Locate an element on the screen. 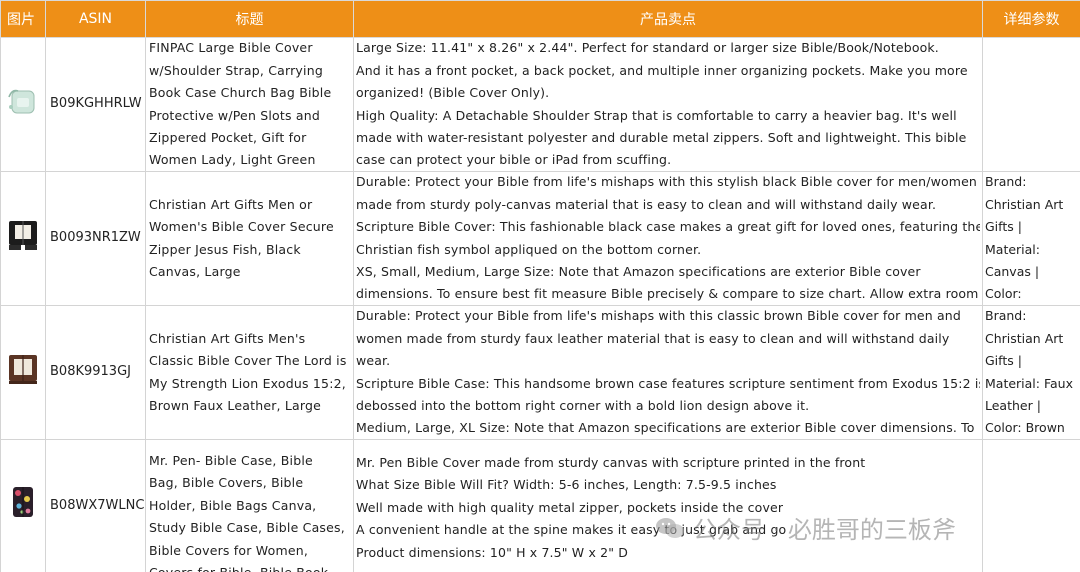  param-line: Material: Faux is located at coordinates (1029, 383).